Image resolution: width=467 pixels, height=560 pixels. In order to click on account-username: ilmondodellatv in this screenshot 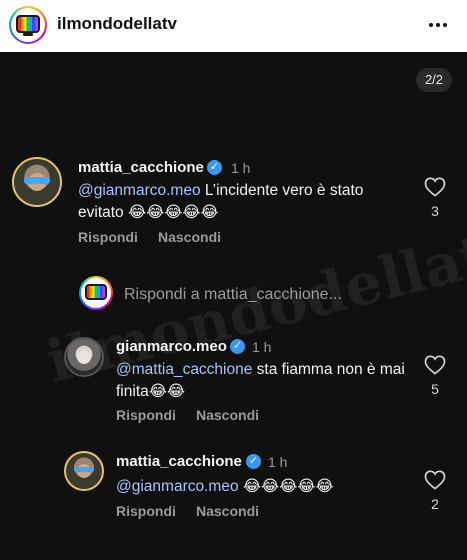, I will do `click(117, 24)`.